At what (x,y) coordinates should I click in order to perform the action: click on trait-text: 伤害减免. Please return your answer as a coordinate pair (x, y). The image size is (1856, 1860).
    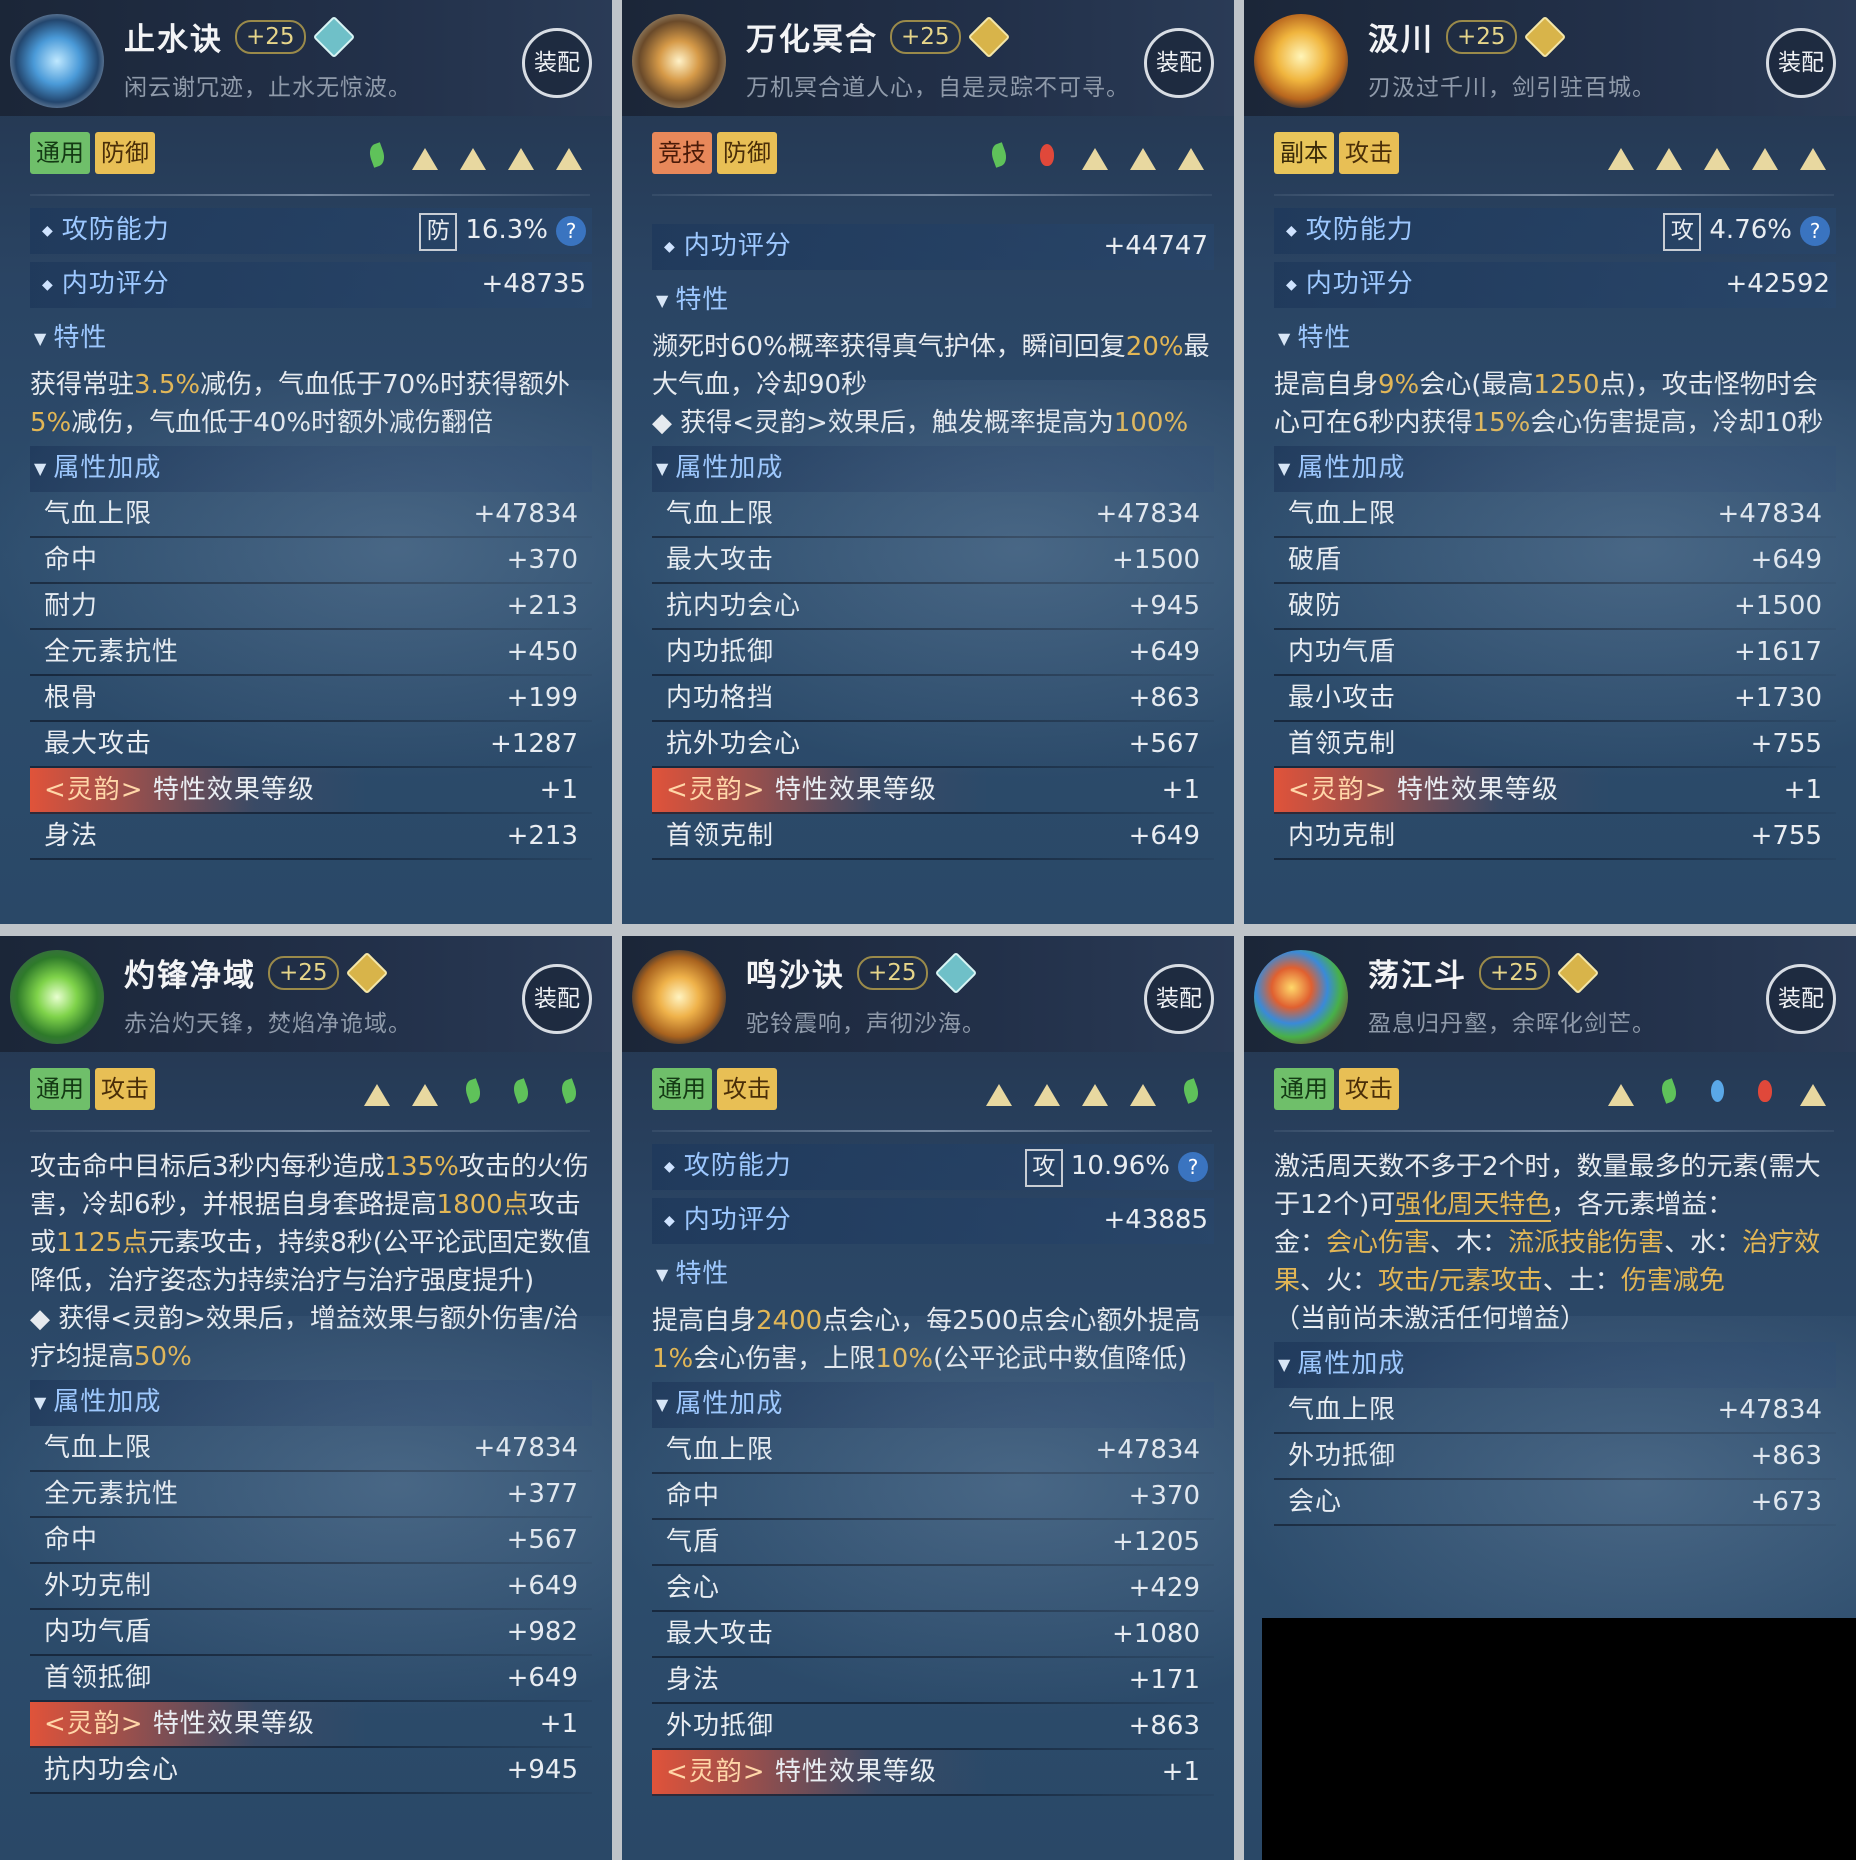
    Looking at the image, I should click on (1672, 1281).